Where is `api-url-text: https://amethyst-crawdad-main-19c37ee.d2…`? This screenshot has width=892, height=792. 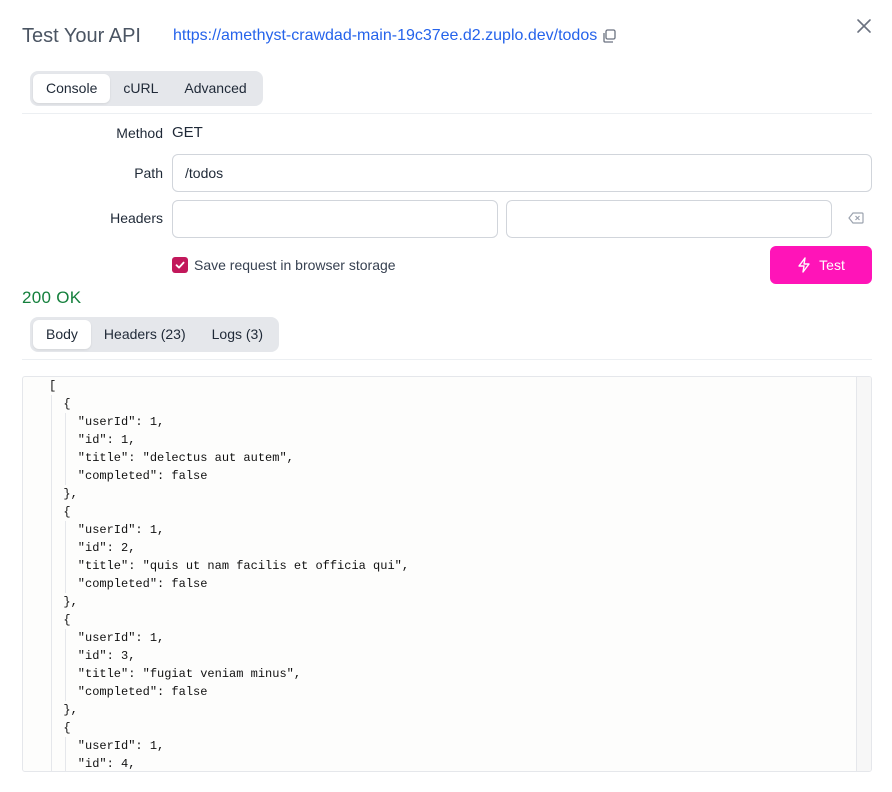
api-url-text: https://amethyst-crawdad-main-19c37ee.d2… is located at coordinates (385, 36).